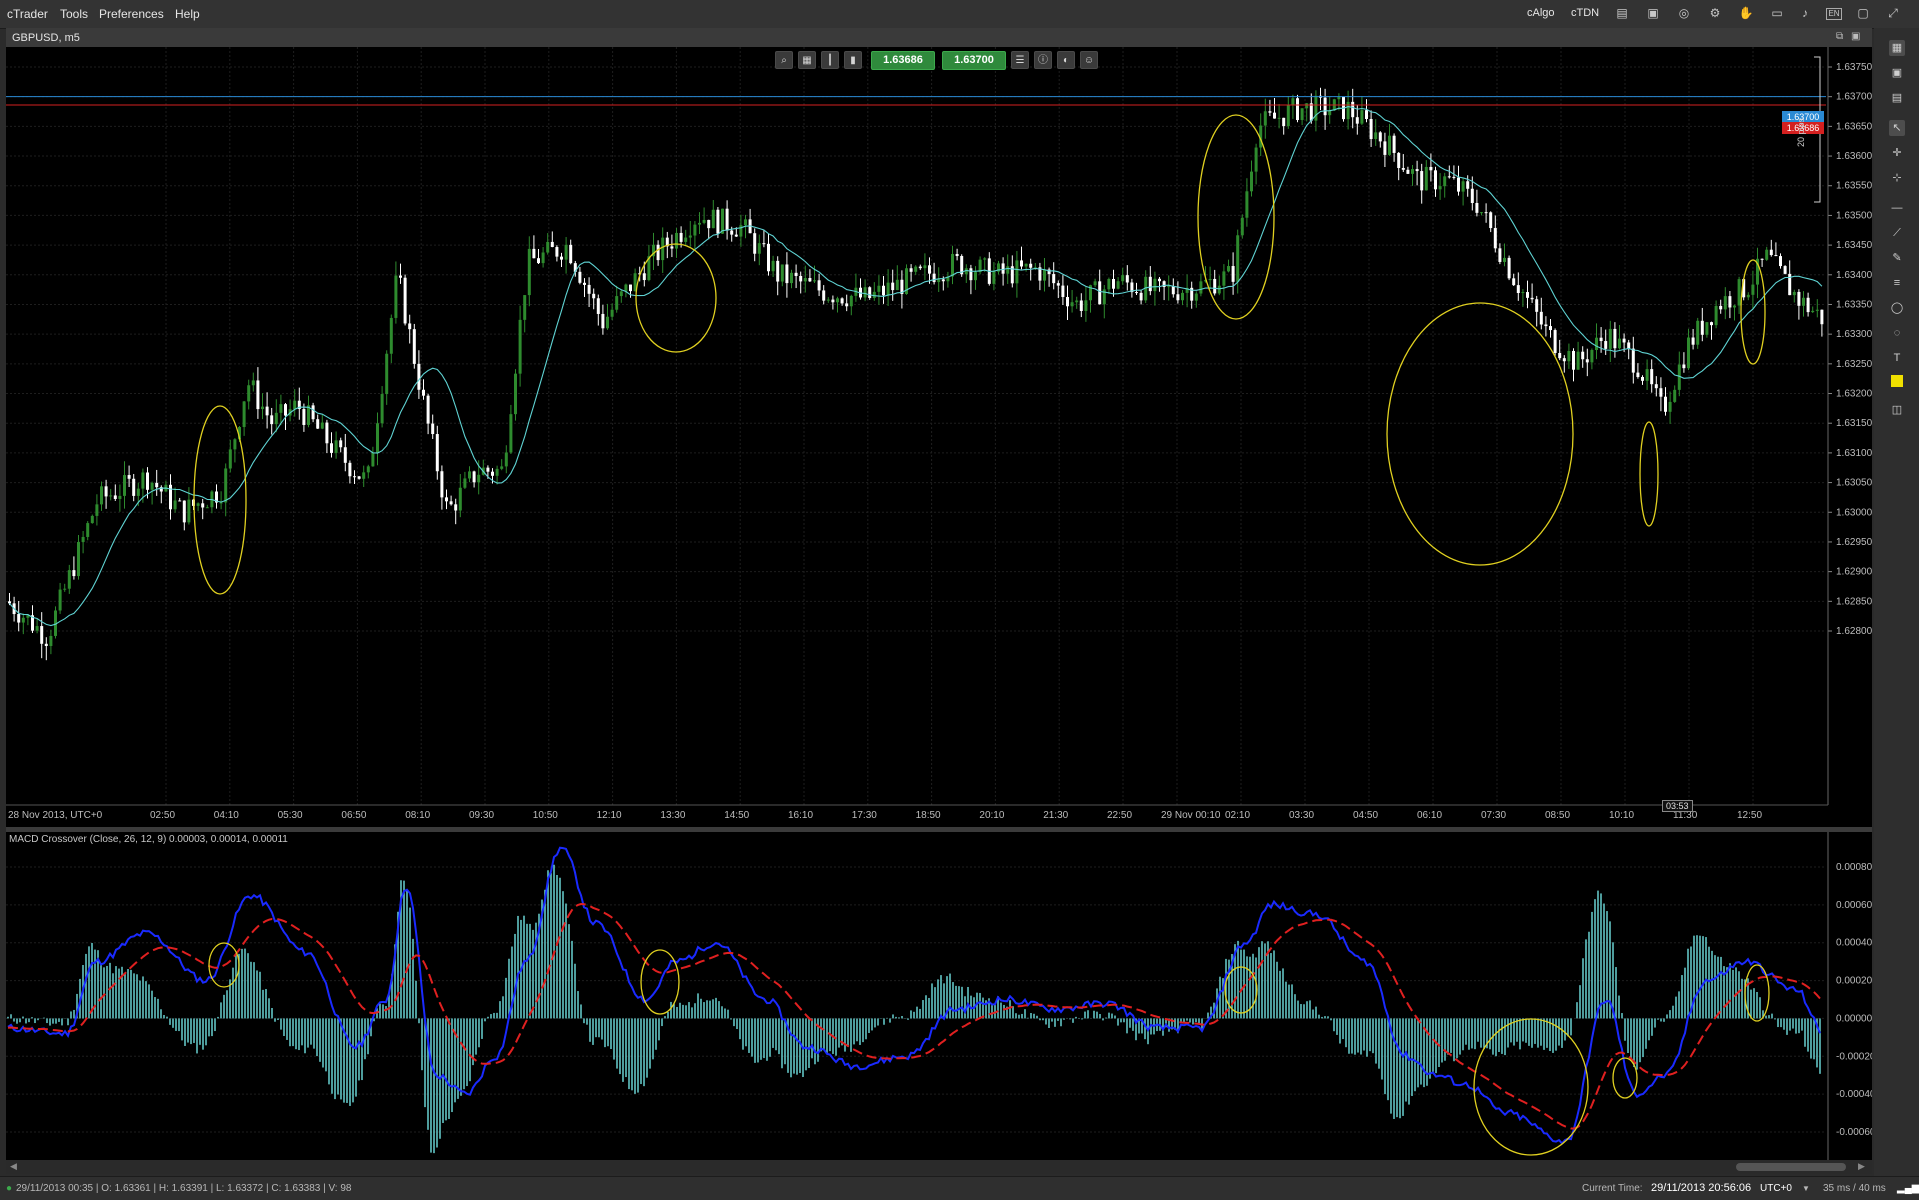  Describe the element at coordinates (1897, 98) in the screenshot. I see `split-layout-icon: ▤` at that location.